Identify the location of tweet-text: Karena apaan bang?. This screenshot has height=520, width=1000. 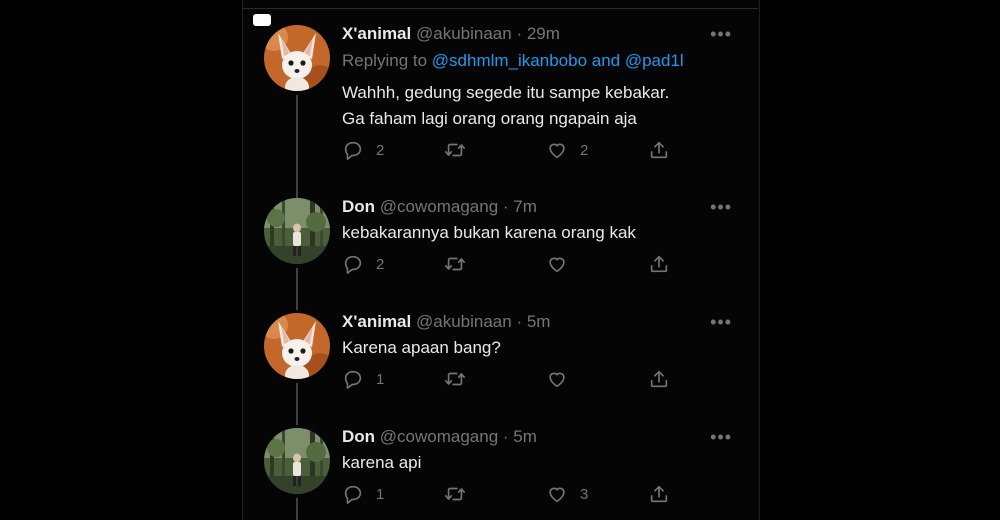
(421, 348).